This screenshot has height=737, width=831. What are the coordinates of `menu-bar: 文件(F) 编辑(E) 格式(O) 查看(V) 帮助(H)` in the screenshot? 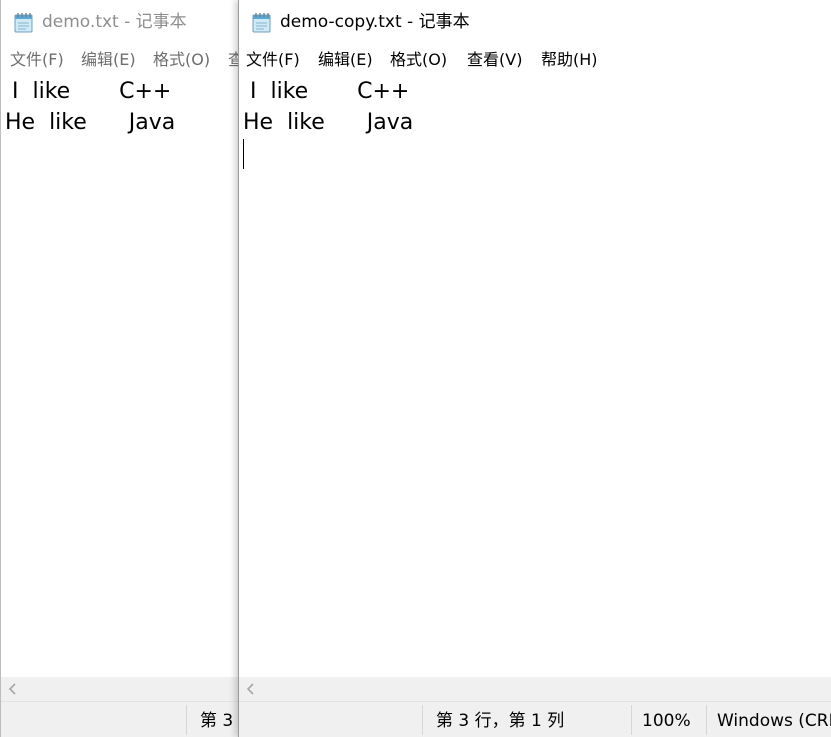 It's located at (535, 59).